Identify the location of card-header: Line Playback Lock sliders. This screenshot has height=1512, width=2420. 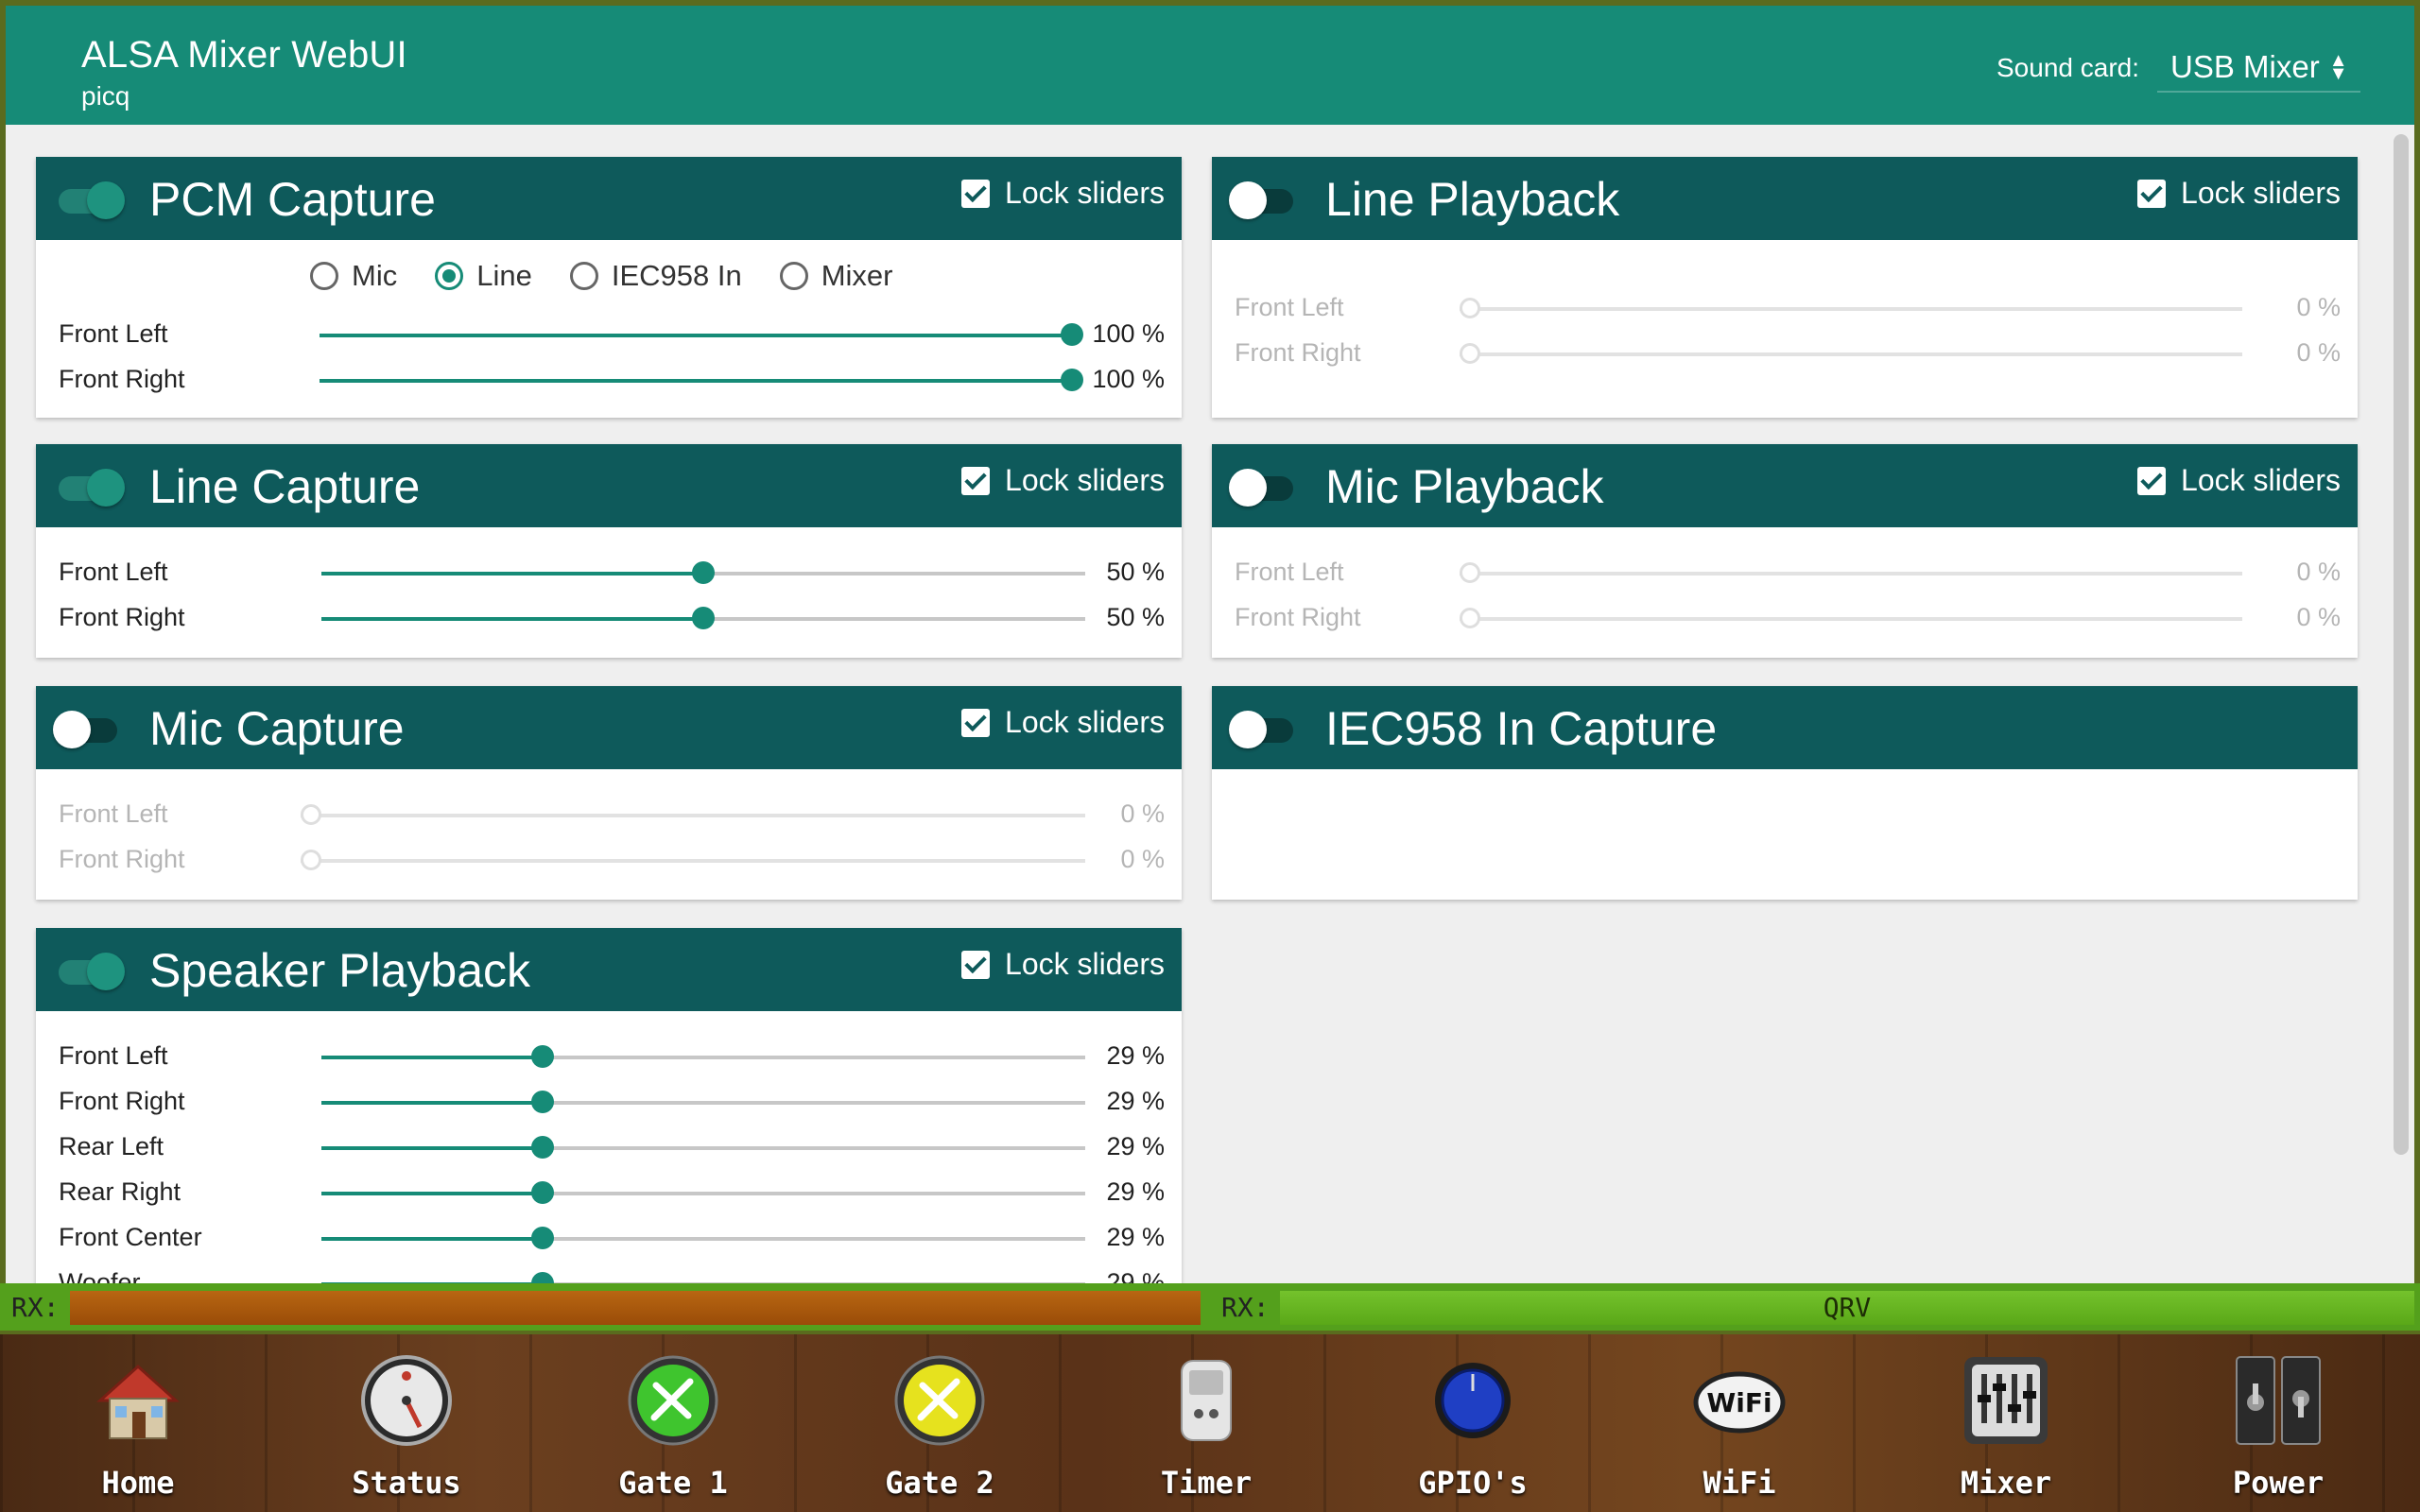
(1785, 198).